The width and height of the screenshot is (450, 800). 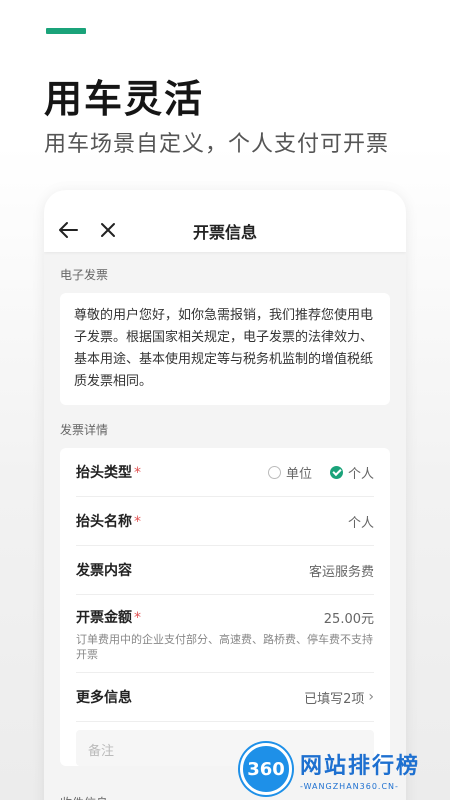 What do you see at coordinates (334, 699) in the screenshot?
I see `more-info-value: 已填写2项` at bounding box center [334, 699].